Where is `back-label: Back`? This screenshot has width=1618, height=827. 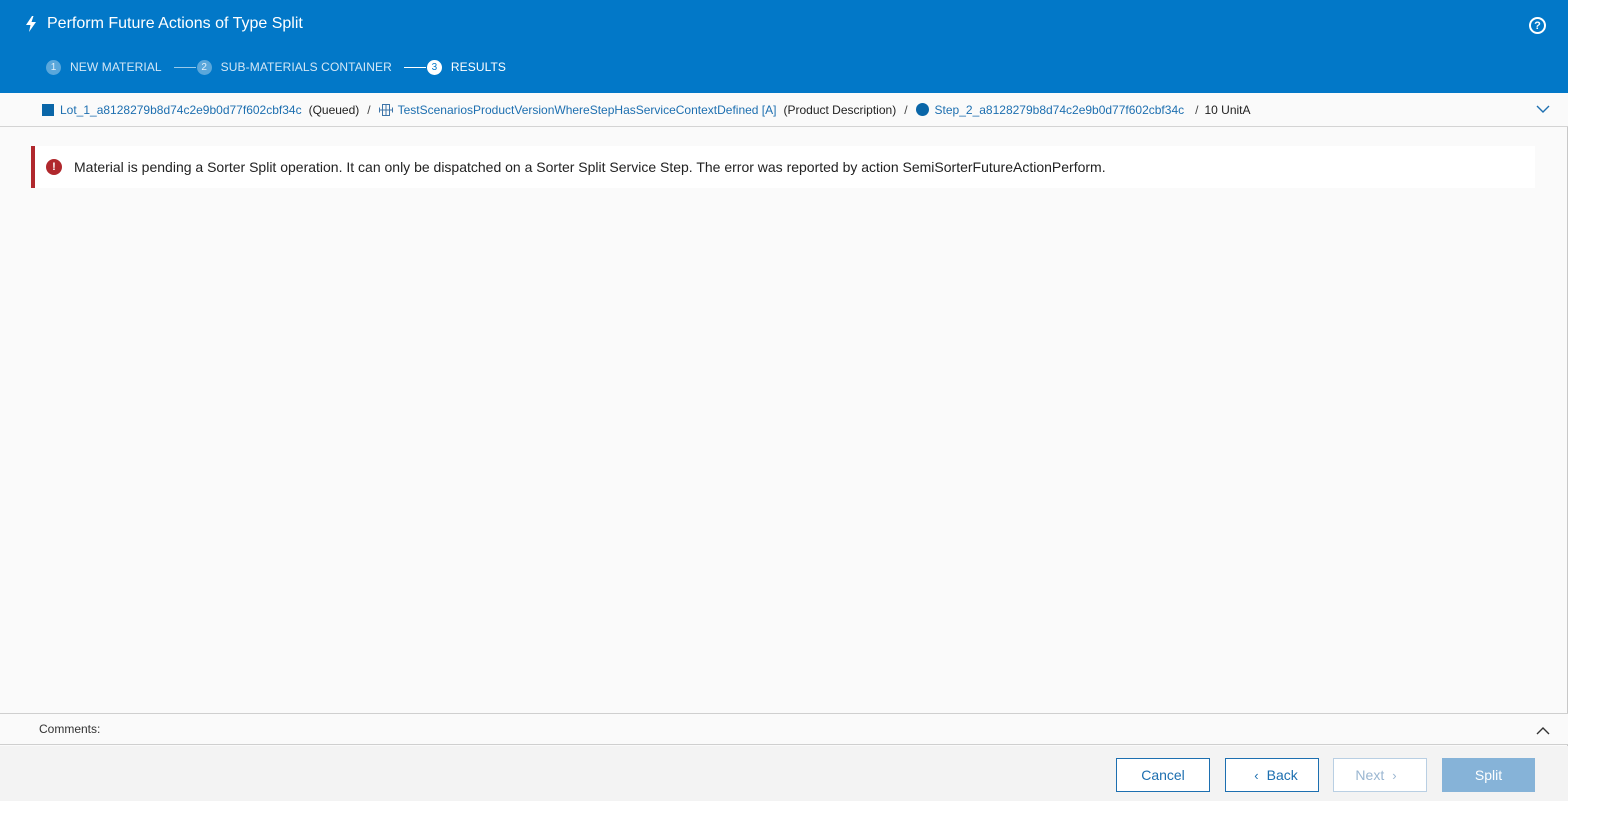 back-label: Back is located at coordinates (1282, 775).